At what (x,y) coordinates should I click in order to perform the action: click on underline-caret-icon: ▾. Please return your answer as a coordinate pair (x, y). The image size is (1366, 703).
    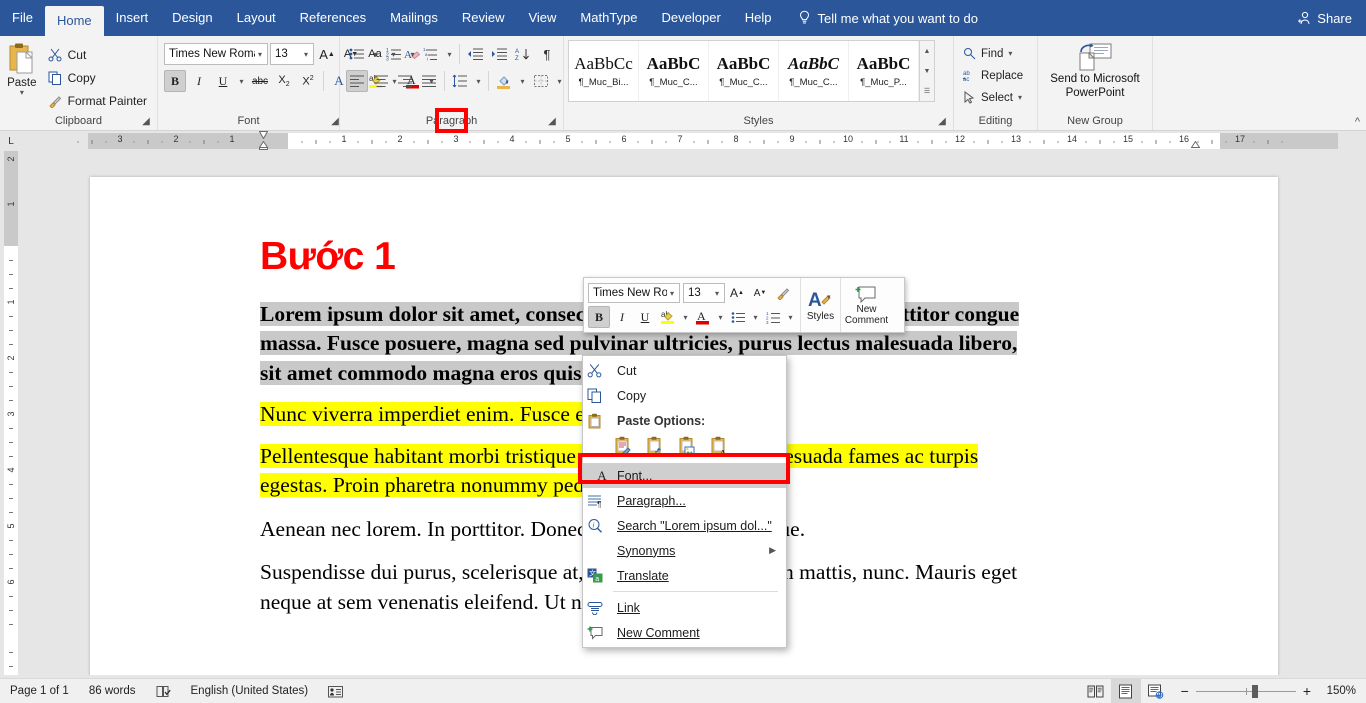
    Looking at the image, I should click on (241, 81).